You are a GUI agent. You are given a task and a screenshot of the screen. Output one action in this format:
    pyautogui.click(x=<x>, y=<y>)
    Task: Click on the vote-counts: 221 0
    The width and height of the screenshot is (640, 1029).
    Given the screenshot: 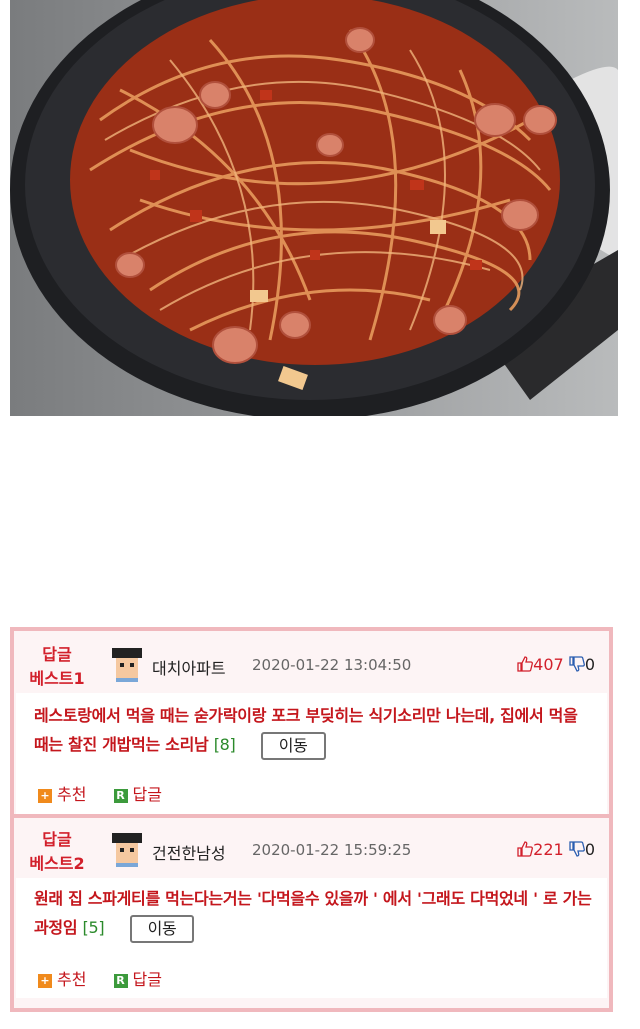 What is the action you would take?
    pyautogui.click(x=556, y=849)
    